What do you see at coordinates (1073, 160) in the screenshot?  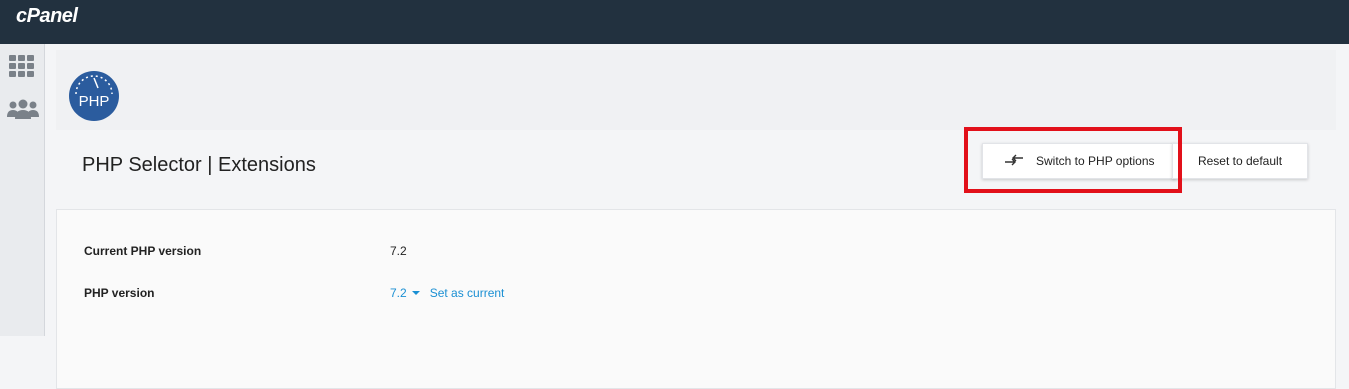 I see `highlight-box` at bounding box center [1073, 160].